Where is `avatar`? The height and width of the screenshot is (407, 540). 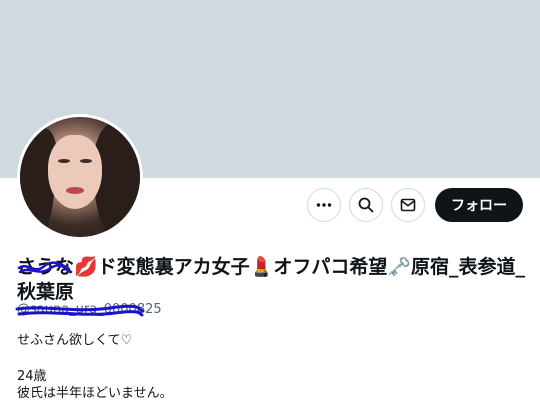 avatar is located at coordinates (80, 177).